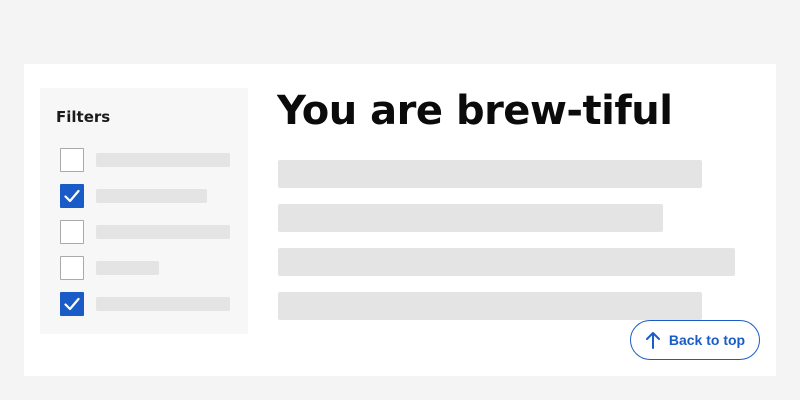 The height and width of the screenshot is (400, 800). I want to click on back-to-top-button: Back to top, so click(695, 340).